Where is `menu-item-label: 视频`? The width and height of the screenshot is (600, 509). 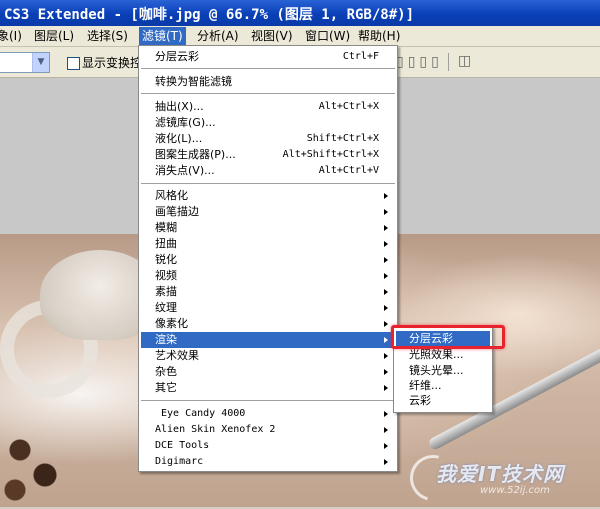 menu-item-label: 视频 is located at coordinates (166, 275).